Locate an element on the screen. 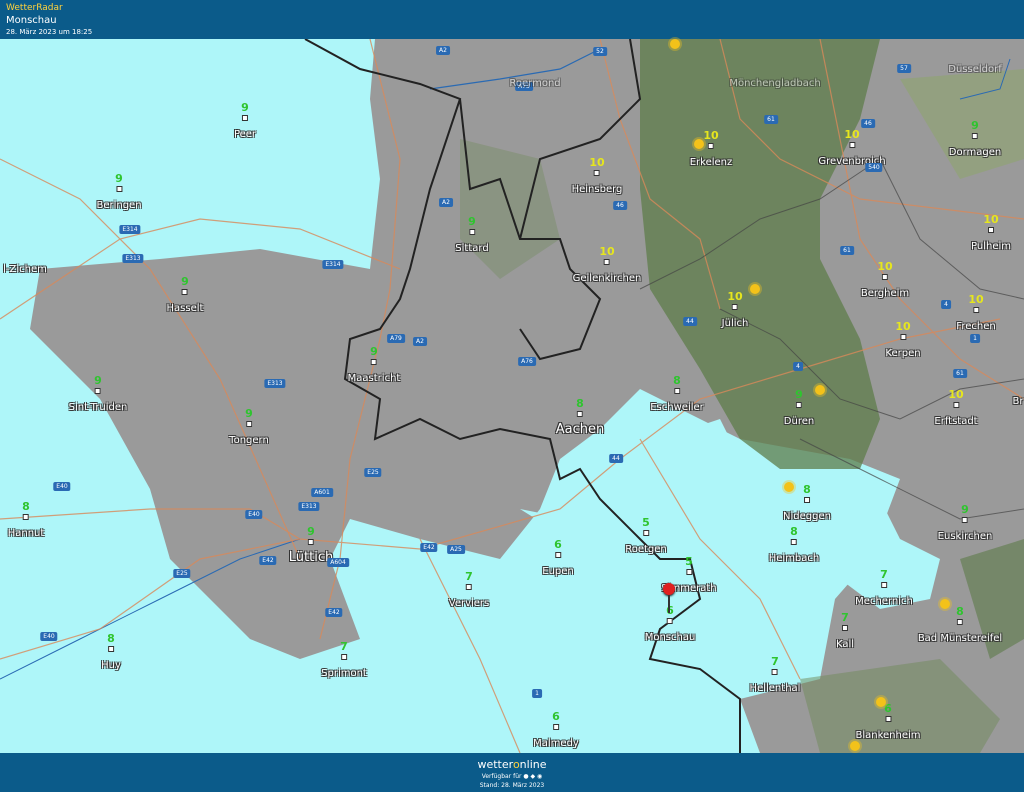 The height and width of the screenshot is (792, 1024). road-shield: 61 is located at coordinates (771, 119).